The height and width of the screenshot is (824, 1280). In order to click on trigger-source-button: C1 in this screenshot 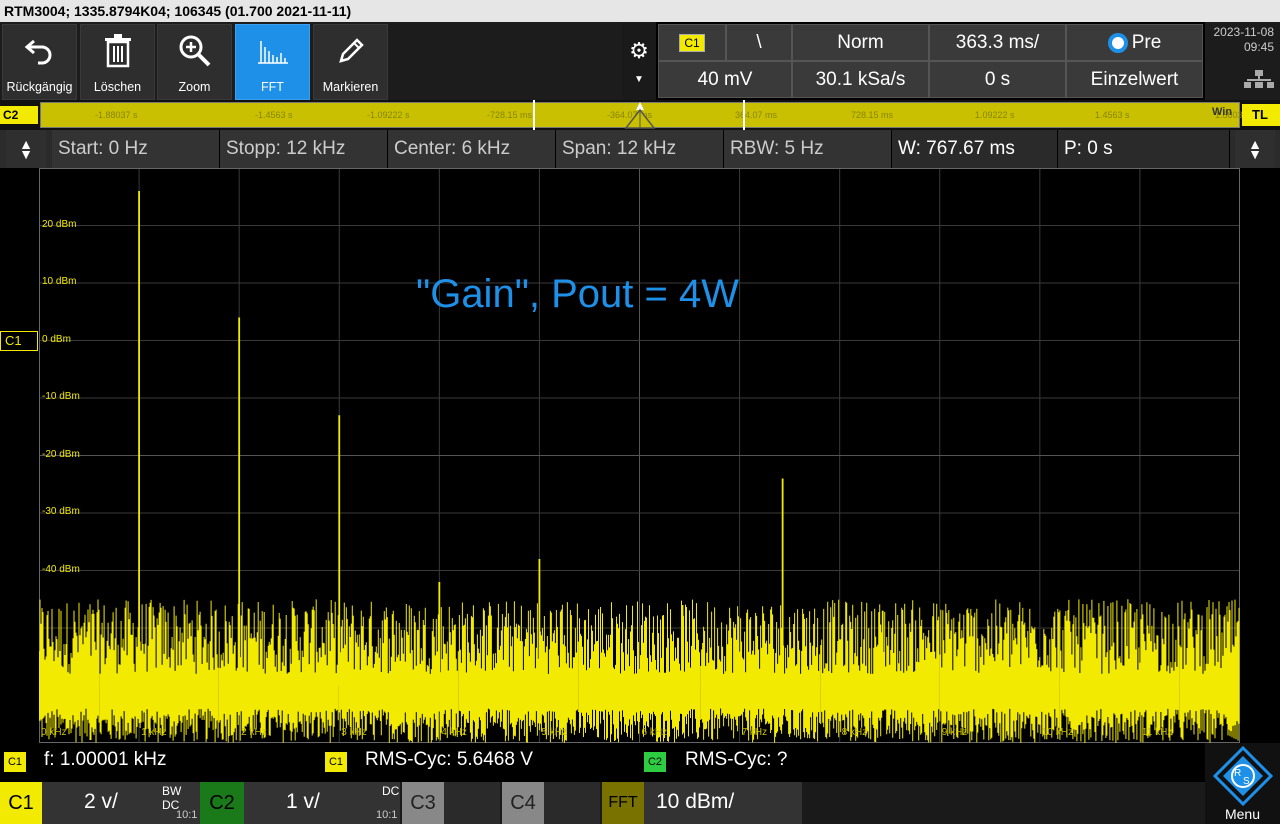, I will do `click(692, 42)`.